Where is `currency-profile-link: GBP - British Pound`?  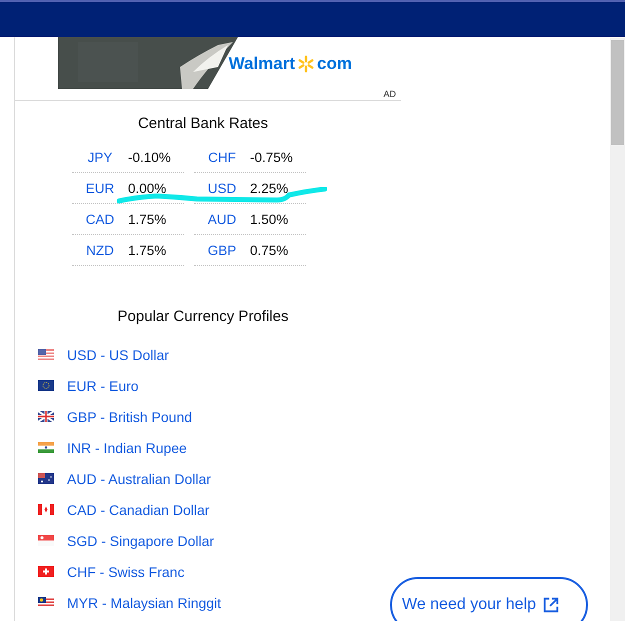 currency-profile-link: GBP - British Pound is located at coordinates (129, 416).